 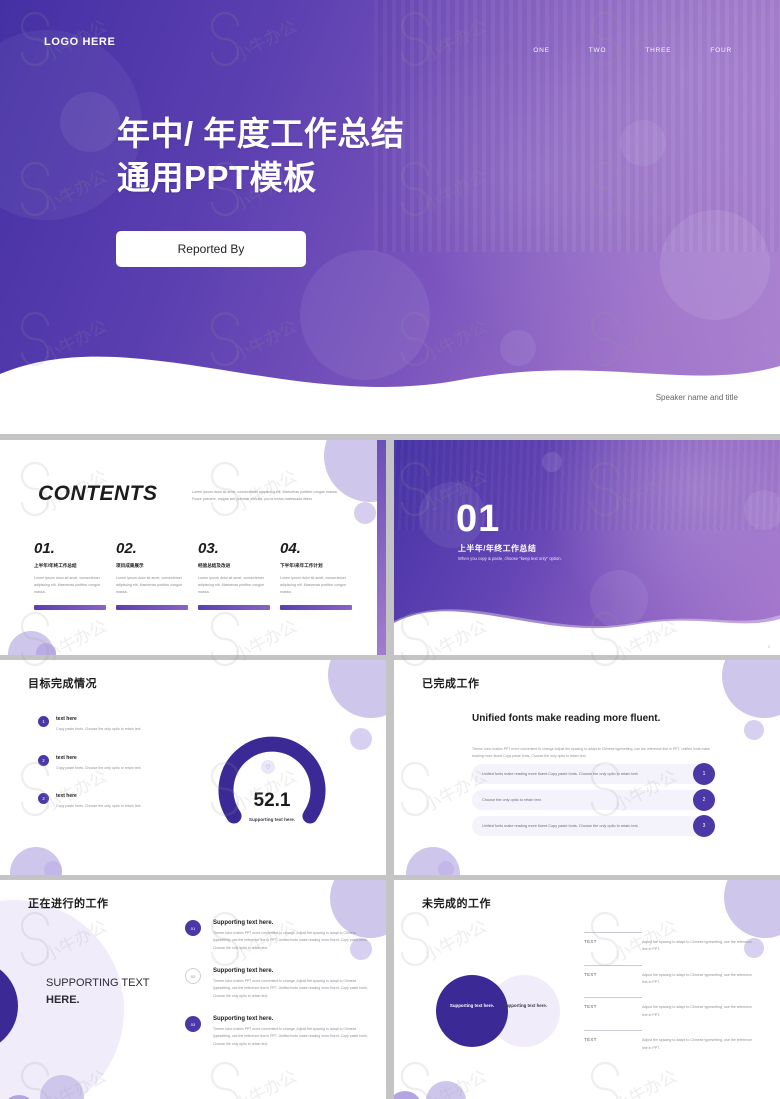 What do you see at coordinates (704, 800) in the screenshot?
I see `row-badge: 2` at bounding box center [704, 800].